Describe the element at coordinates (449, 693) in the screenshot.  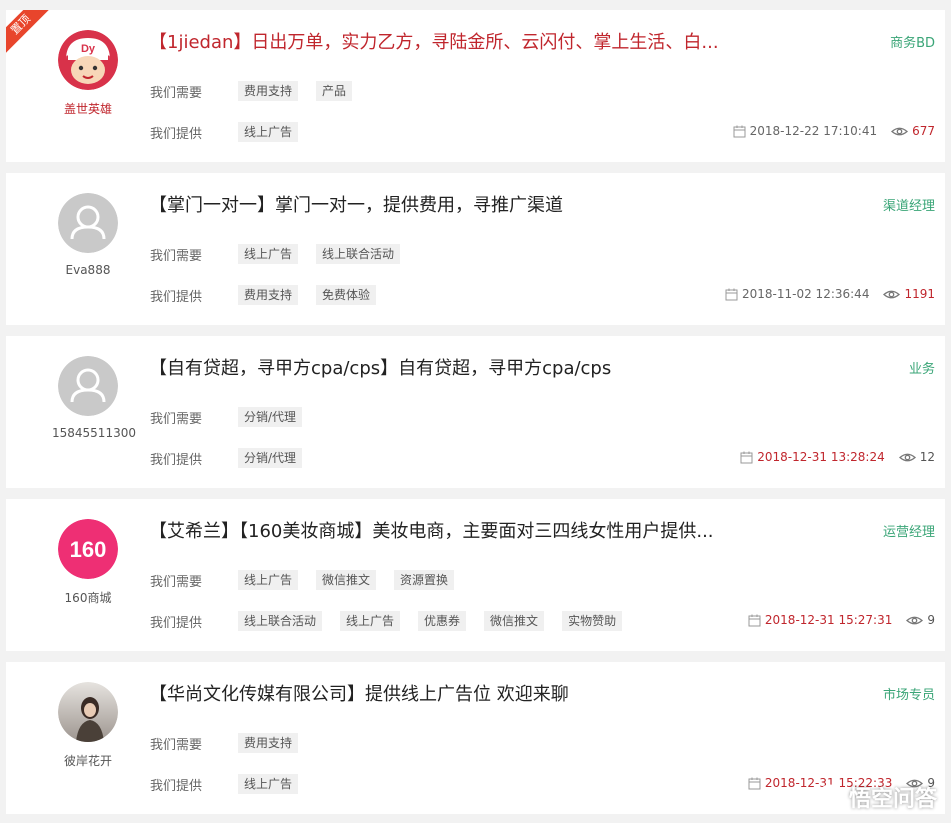
I see `request-title: 【华尚文化传媒有限公司】提供线上广告位 欢迎来聊` at that location.